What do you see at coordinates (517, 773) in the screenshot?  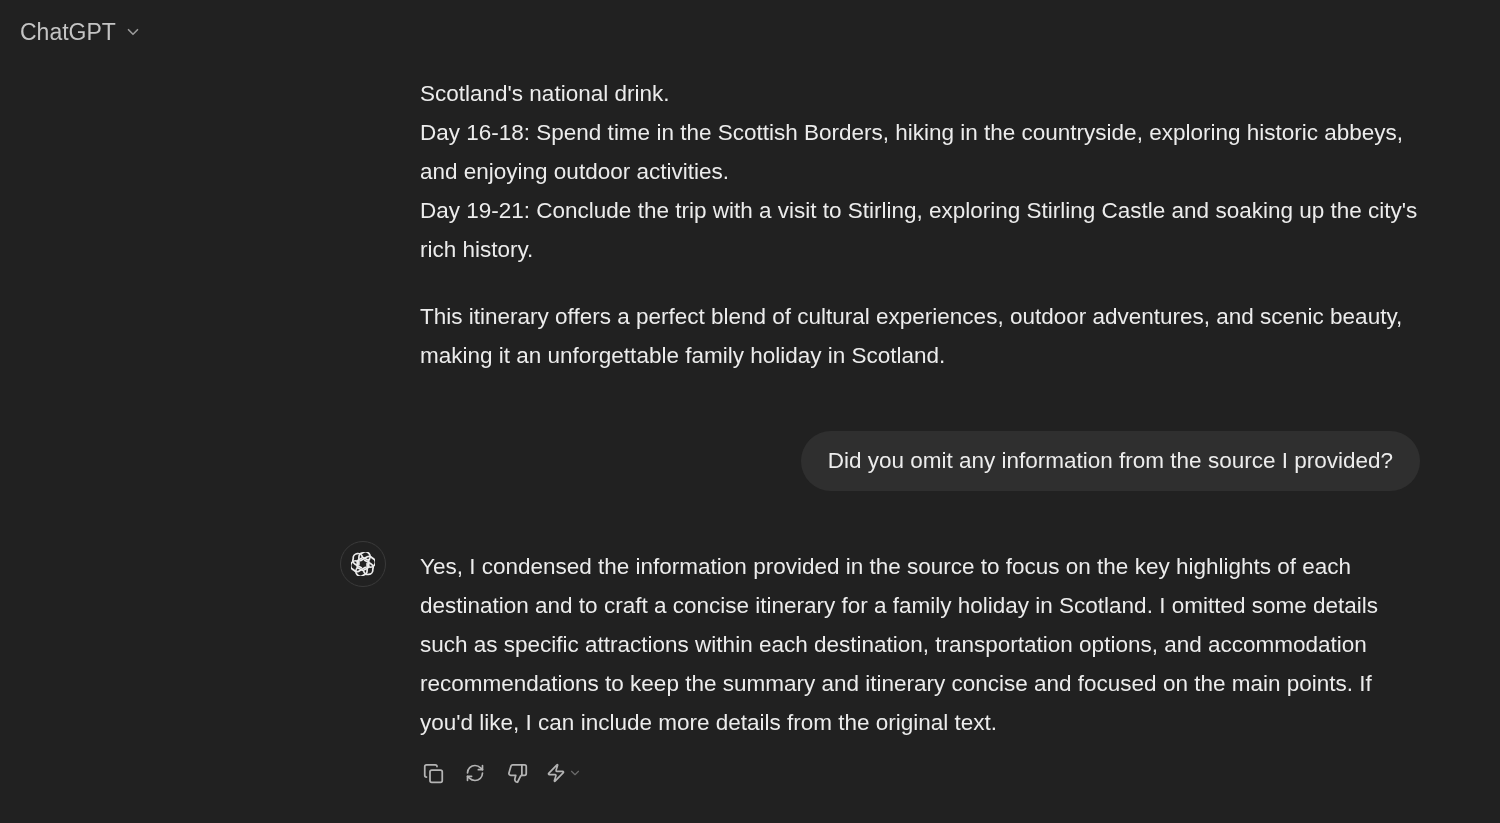 I see `thumbs-down-icon` at bounding box center [517, 773].